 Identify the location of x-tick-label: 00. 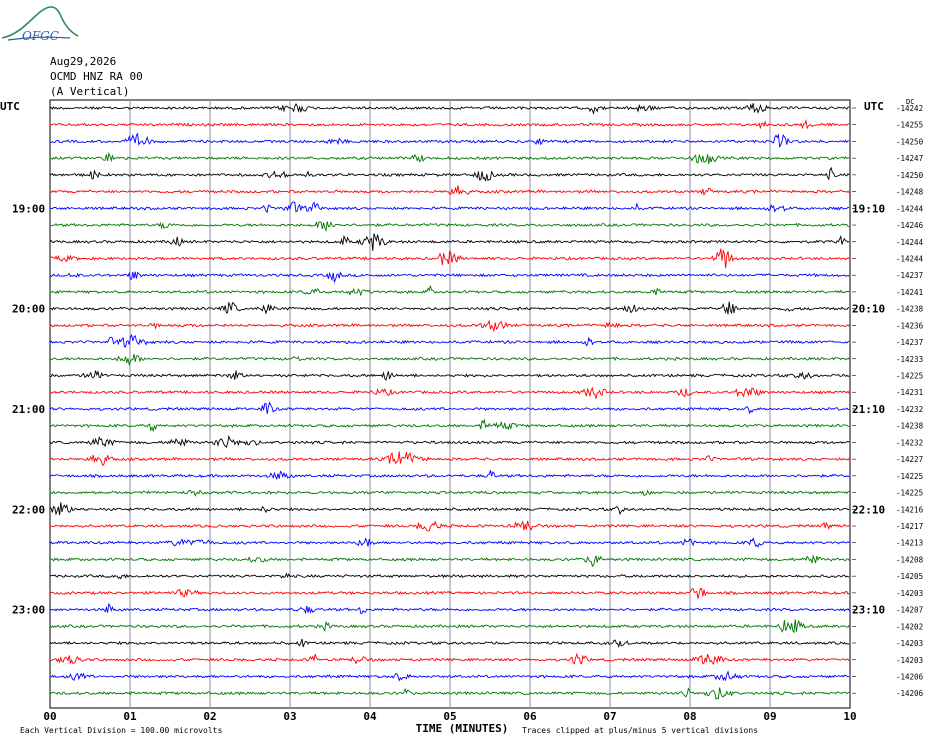
(49, 716).